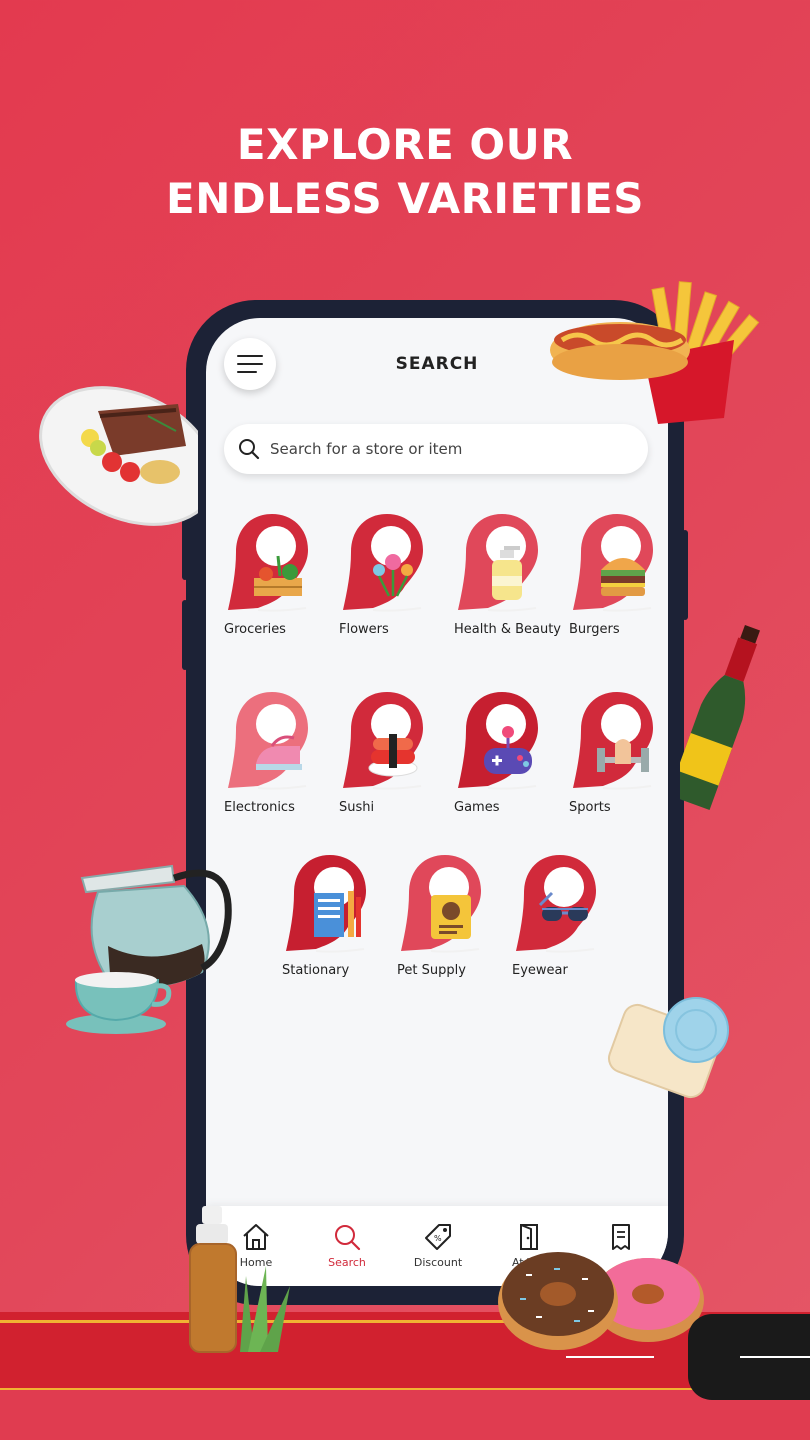 This screenshot has height=1440, width=810. What do you see at coordinates (405, 172) in the screenshot?
I see `promo-headline: EXPLORE OUR ENDLESS VARIETIES` at bounding box center [405, 172].